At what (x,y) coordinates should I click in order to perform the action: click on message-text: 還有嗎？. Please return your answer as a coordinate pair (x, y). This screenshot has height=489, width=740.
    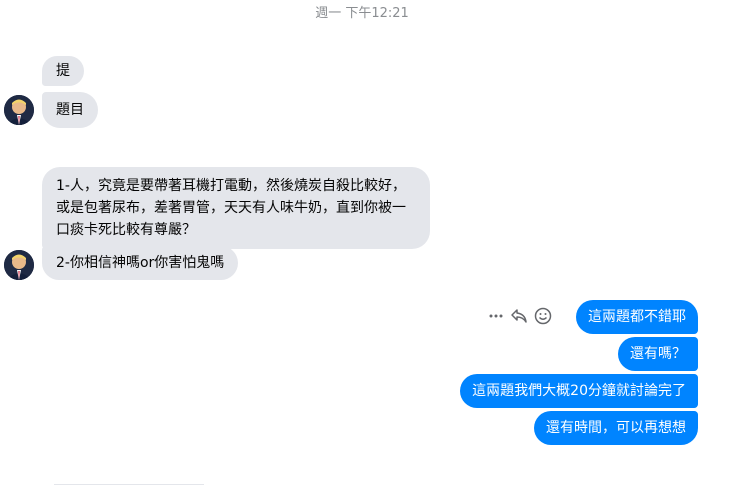
    Looking at the image, I should click on (658, 354).